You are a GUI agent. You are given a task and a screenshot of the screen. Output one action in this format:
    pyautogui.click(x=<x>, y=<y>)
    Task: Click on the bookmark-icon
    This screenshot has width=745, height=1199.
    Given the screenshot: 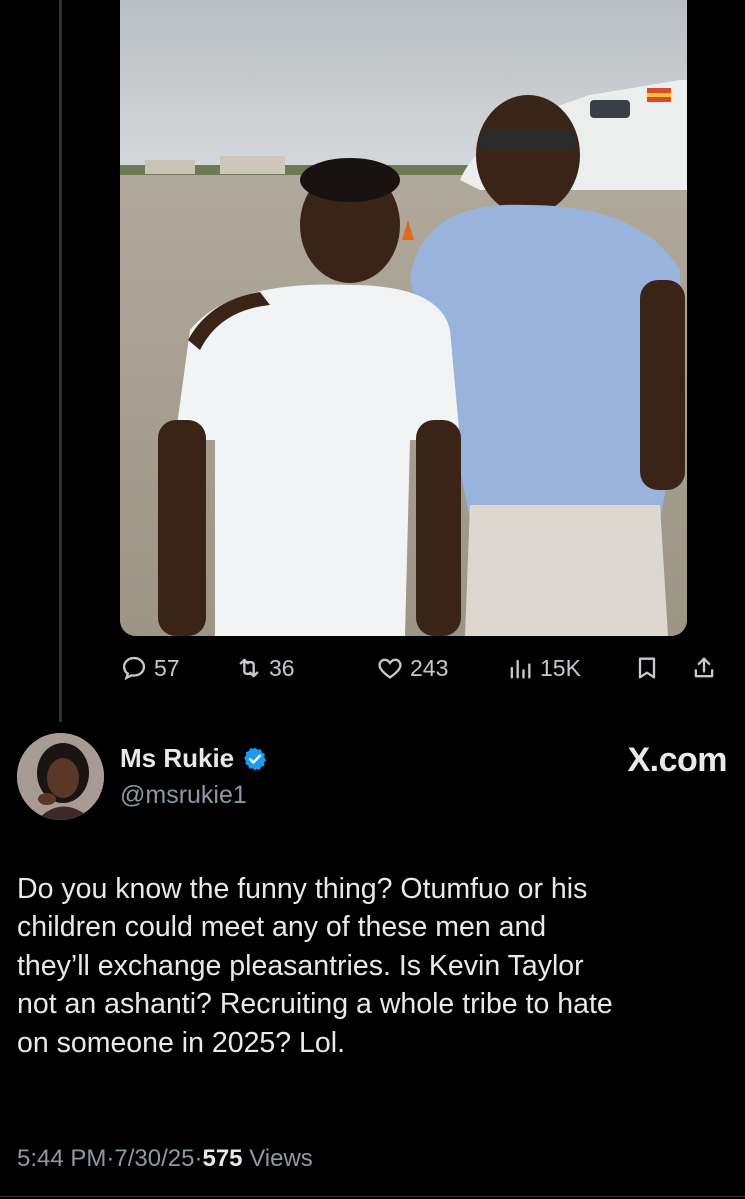 What is the action you would take?
    pyautogui.click(x=647, y=668)
    